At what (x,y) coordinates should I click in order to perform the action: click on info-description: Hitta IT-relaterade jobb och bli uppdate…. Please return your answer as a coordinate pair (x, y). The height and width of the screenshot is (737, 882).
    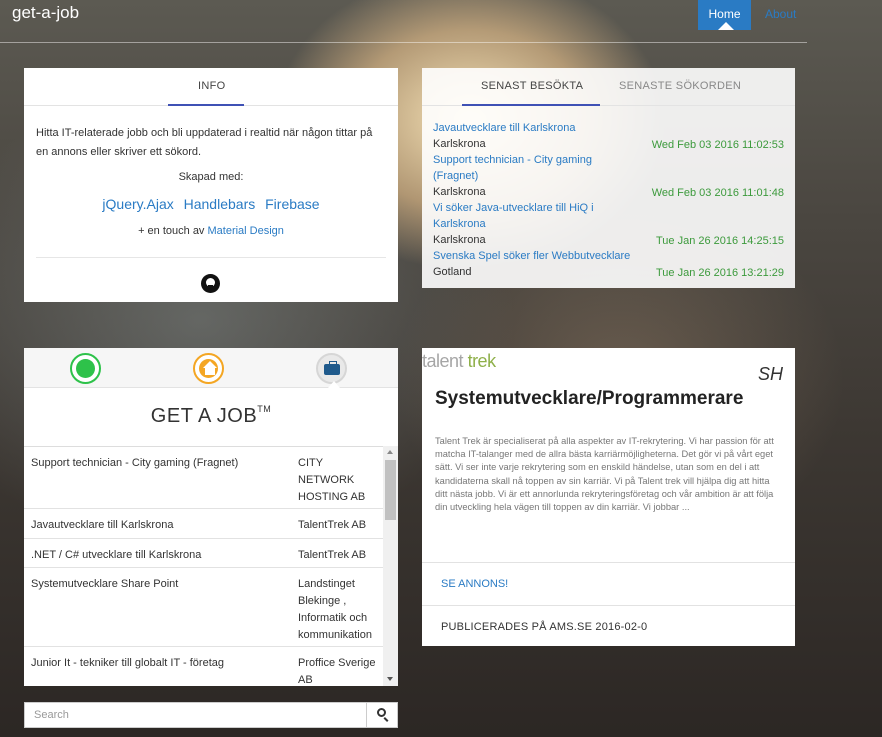
    Looking at the image, I should click on (204, 142).